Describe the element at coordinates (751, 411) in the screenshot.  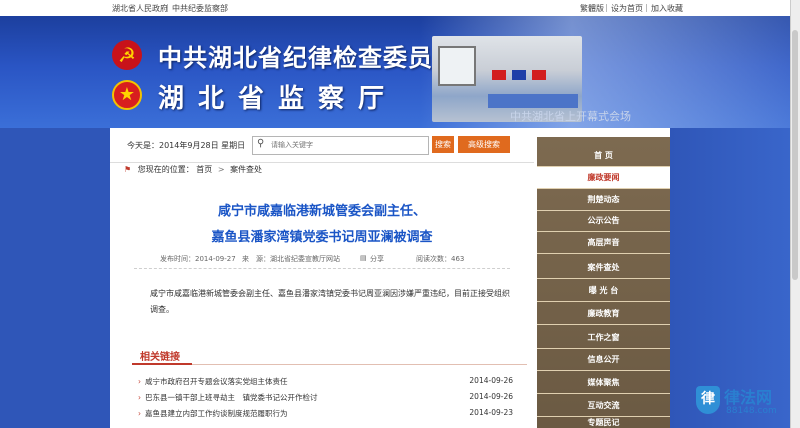
I see `watermark-url: 88148.com` at that location.